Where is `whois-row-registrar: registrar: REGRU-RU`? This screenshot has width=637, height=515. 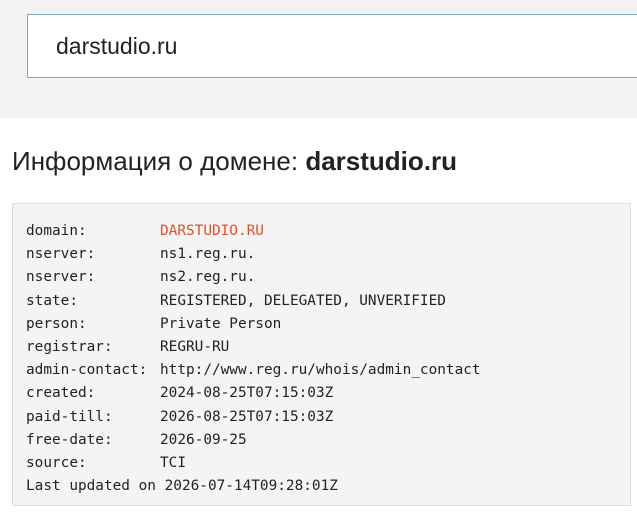 whois-row-registrar: registrar: REGRU-RU is located at coordinates (328, 347).